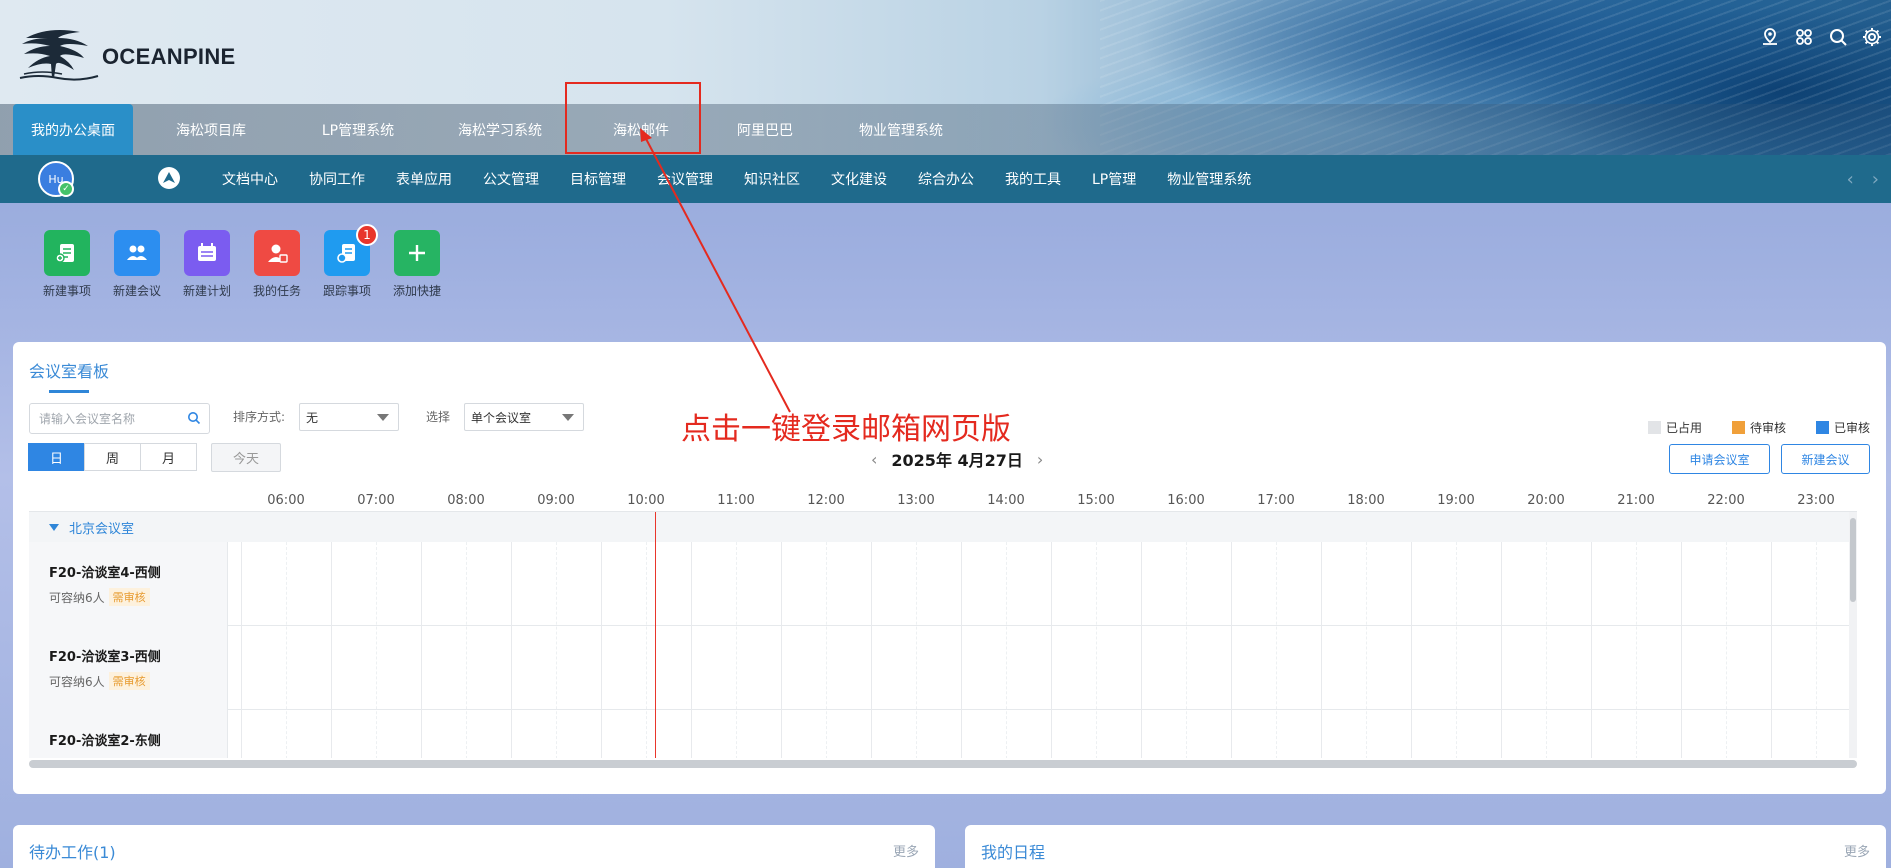 The width and height of the screenshot is (1891, 868). Describe the element at coordinates (56, 457) in the screenshot. I see `view-day-button: 日` at that location.